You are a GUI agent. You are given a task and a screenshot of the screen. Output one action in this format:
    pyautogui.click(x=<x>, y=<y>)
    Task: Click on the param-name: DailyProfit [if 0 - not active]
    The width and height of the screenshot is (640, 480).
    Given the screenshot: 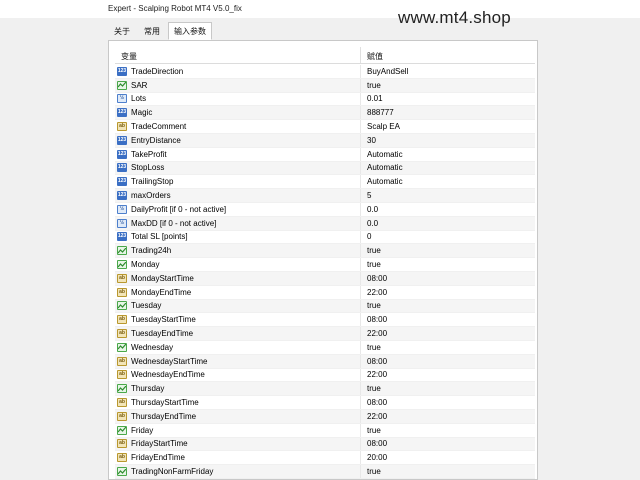 What is the action you would take?
    pyautogui.click(x=179, y=209)
    